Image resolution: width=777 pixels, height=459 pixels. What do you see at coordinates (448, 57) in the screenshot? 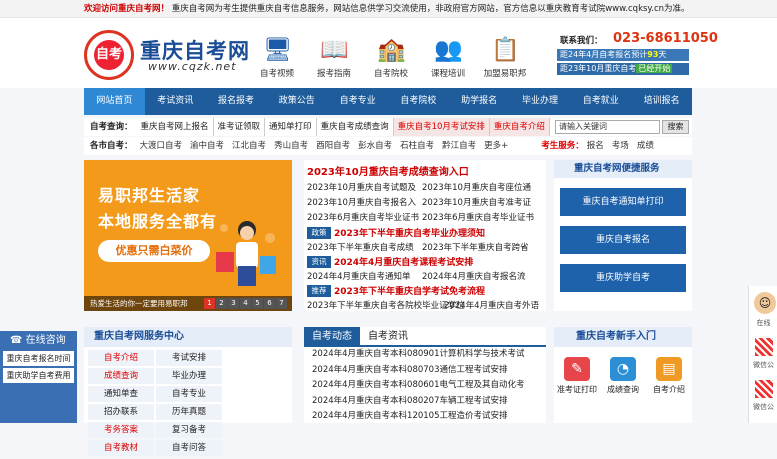
I see `quicknav-training: 👥 课程培训` at bounding box center [448, 57].